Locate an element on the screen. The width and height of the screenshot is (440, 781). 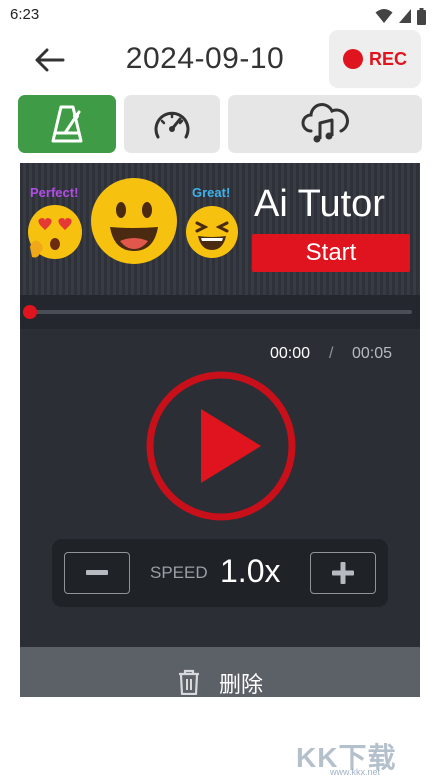
tab-metronome is located at coordinates (67, 124).